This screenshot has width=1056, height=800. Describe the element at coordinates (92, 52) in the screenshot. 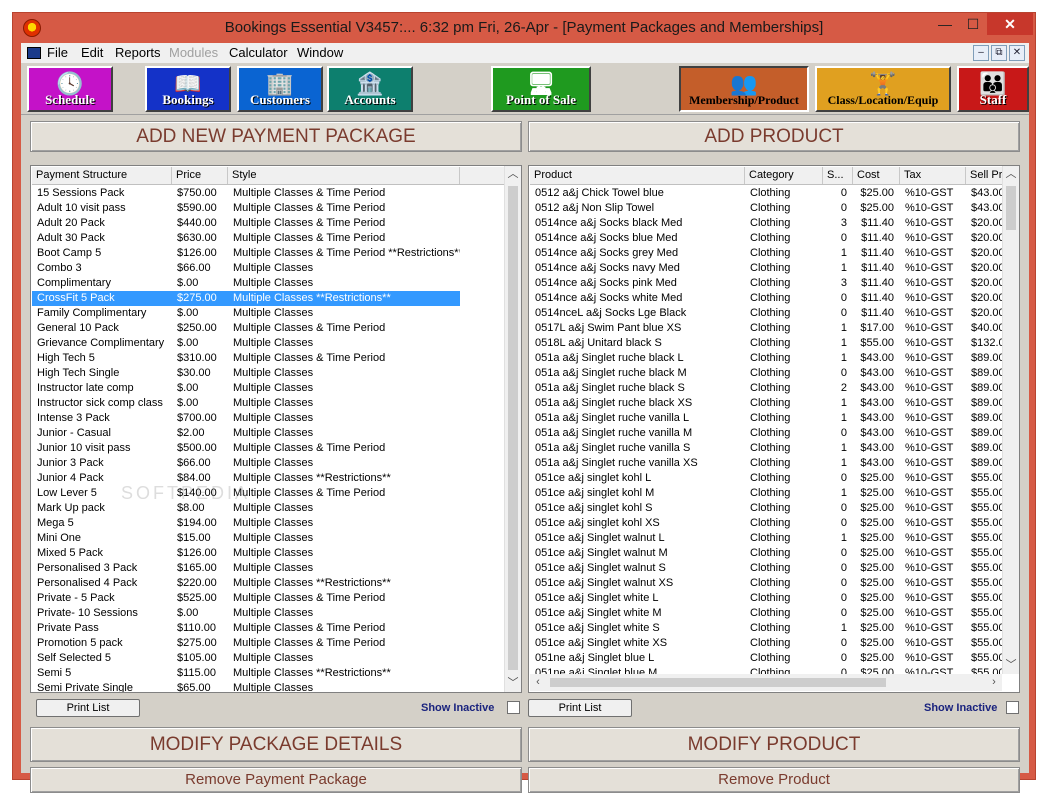

I see `menu-edit: Edit` at that location.